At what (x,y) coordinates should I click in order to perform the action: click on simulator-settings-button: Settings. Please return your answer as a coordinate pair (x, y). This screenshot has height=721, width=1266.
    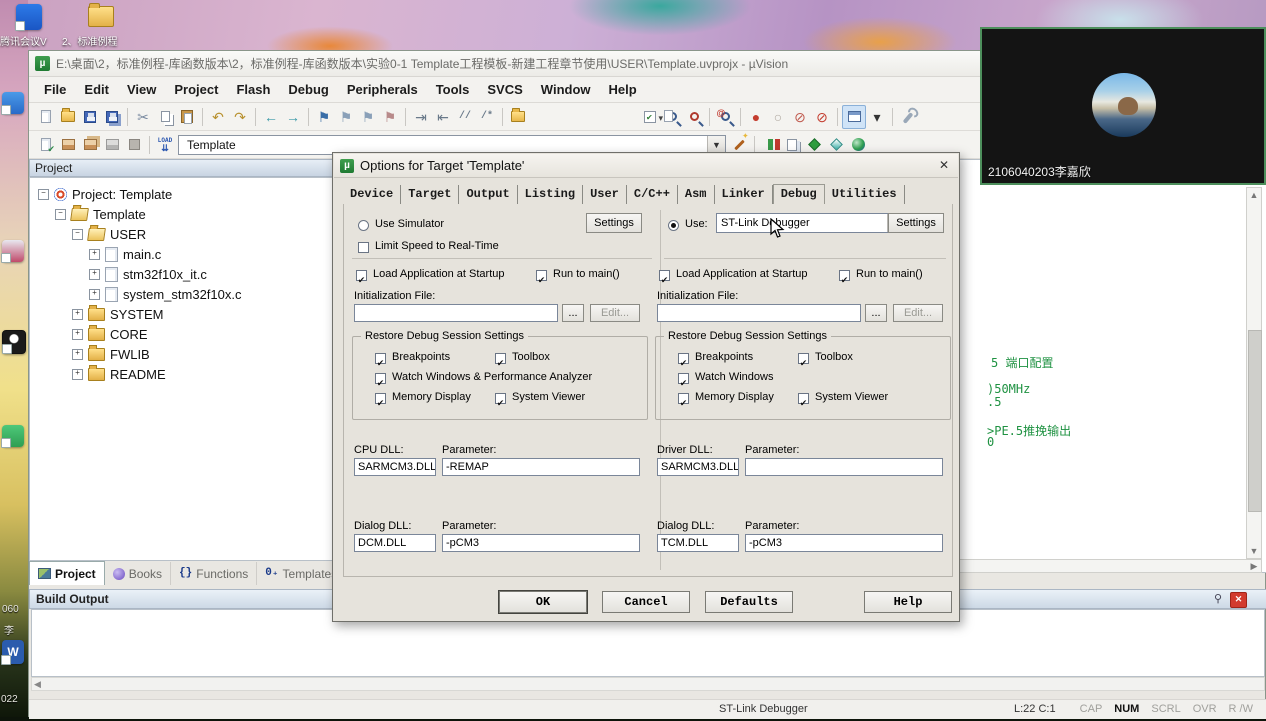
    Looking at the image, I should click on (614, 223).